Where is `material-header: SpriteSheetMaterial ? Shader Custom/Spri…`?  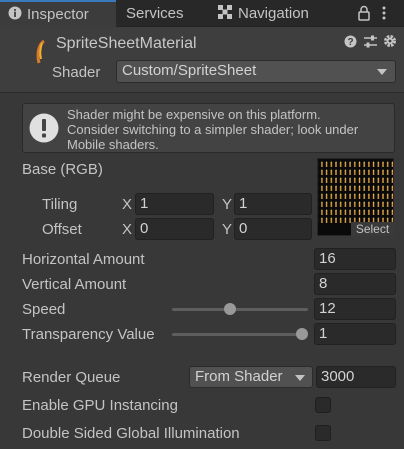 material-header: SpriteSheetMaterial ? Shader Custom/Spri… is located at coordinates (202, 60).